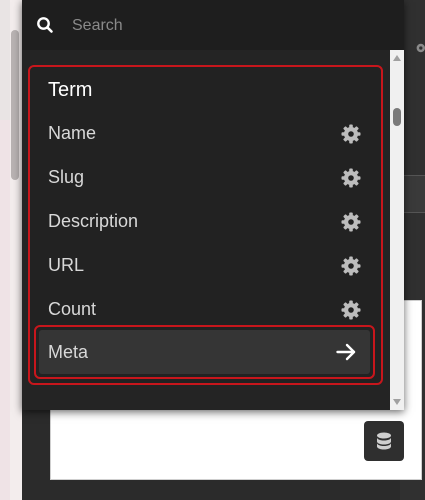  Describe the element at coordinates (45, 25) in the screenshot. I see `search-icon` at that location.